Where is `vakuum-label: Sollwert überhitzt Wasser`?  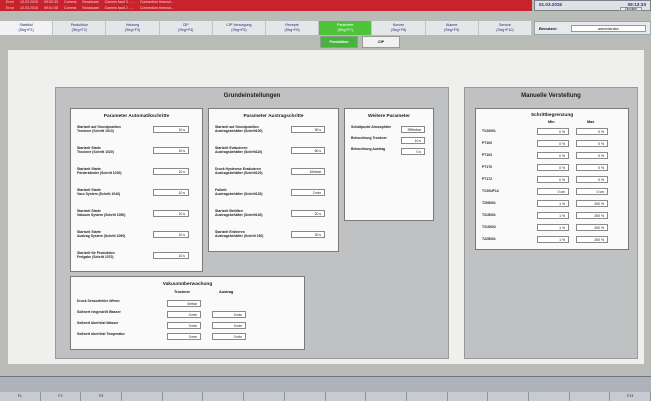
vakuum-label: Sollwert überhitzt Wasser is located at coordinates (98, 323).